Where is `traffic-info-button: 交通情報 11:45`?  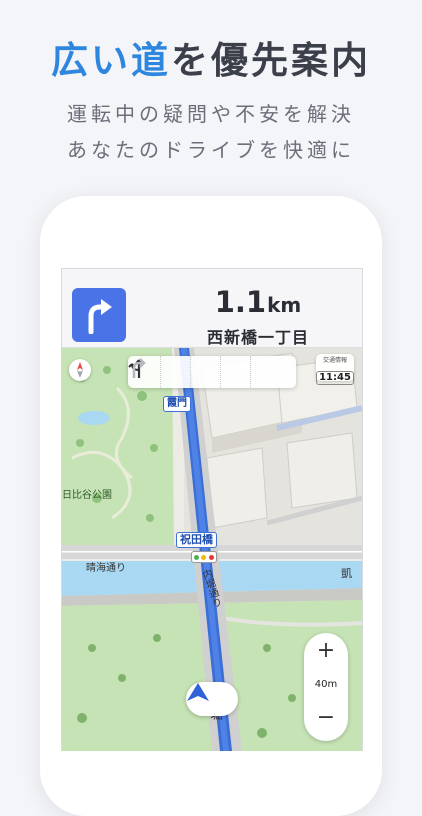
traffic-info-button: 交通情報 11:45 is located at coordinates (335, 369).